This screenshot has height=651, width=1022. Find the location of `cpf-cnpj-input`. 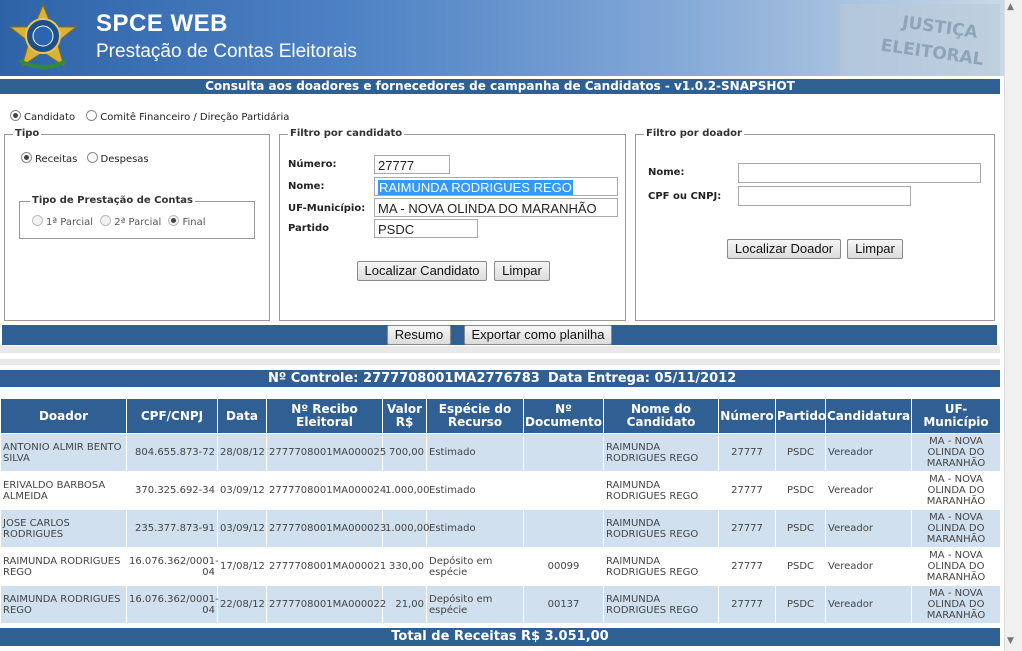

cpf-cnpj-input is located at coordinates (824, 196).